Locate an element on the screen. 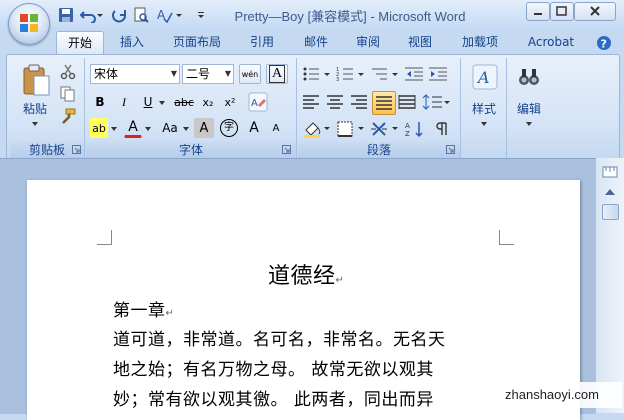 This screenshot has width=624, height=420. tab-insert: 插入 is located at coordinates (132, 42).